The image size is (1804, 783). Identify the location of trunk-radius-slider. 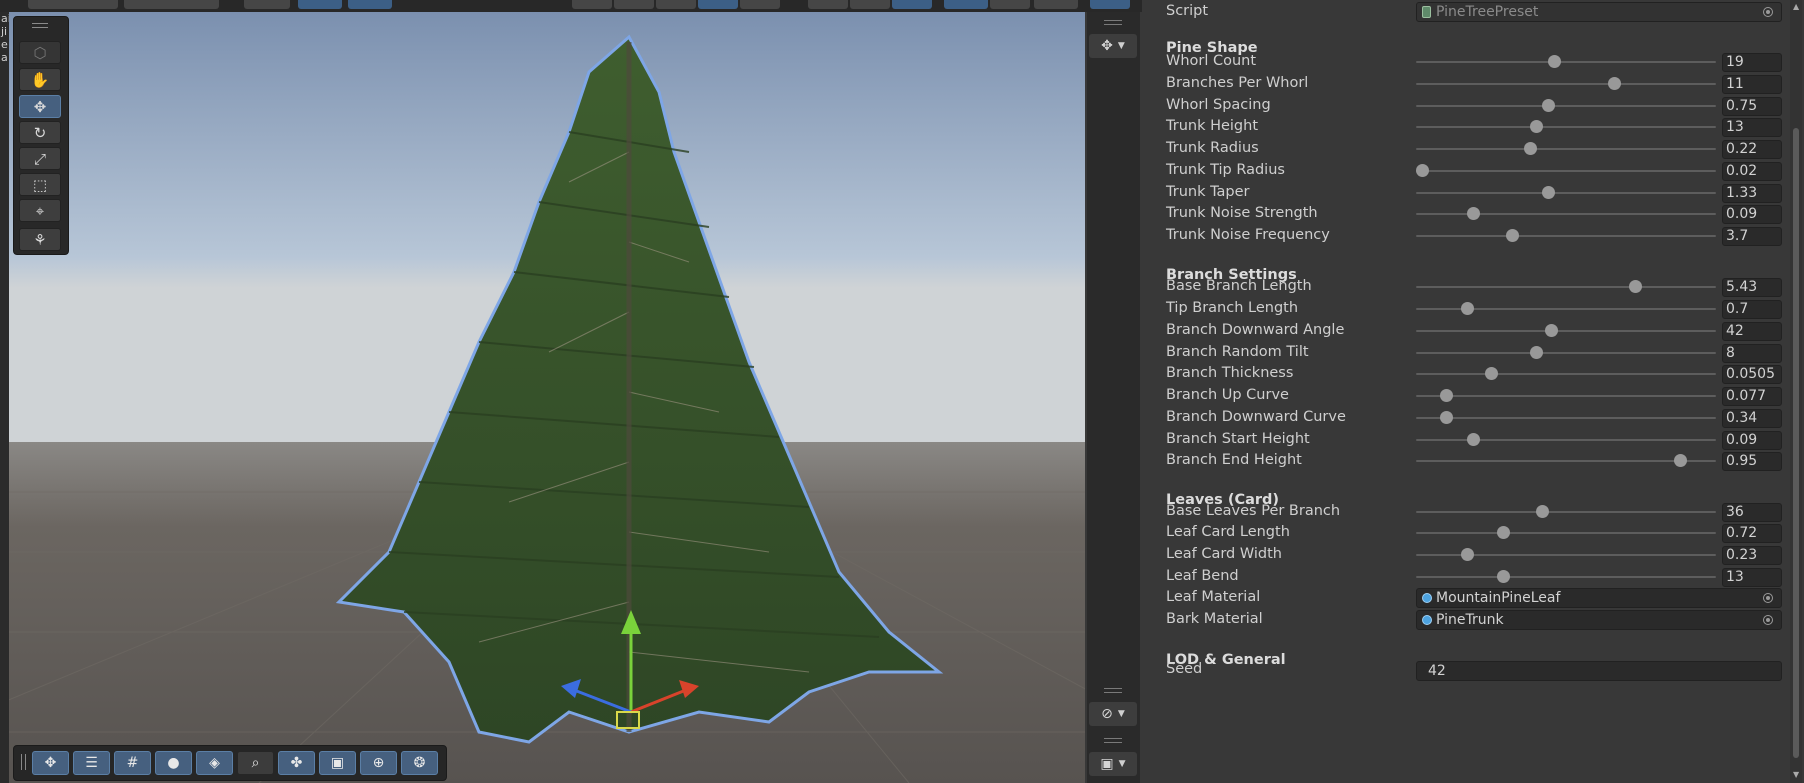
(1566, 149).